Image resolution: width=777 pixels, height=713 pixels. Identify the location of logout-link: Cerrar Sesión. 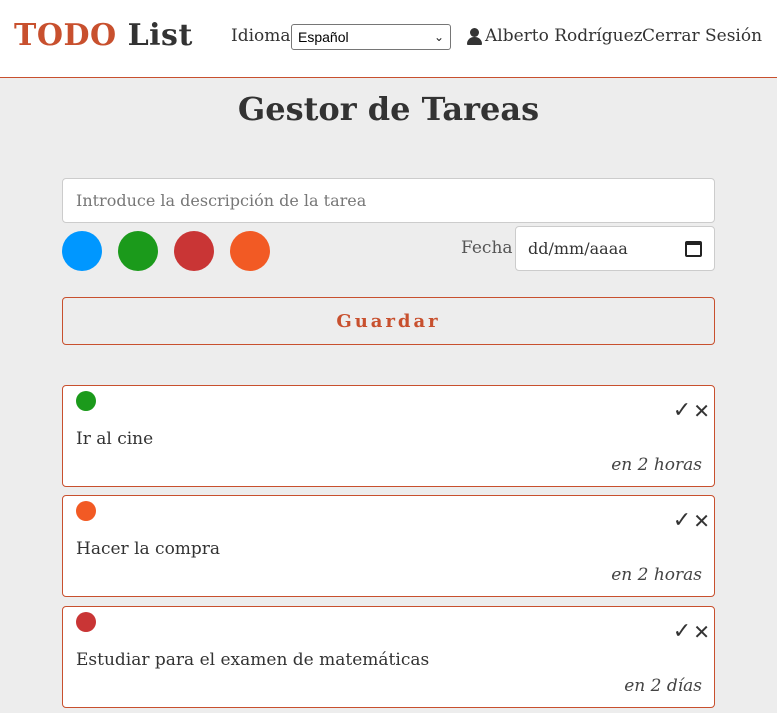
(702, 36).